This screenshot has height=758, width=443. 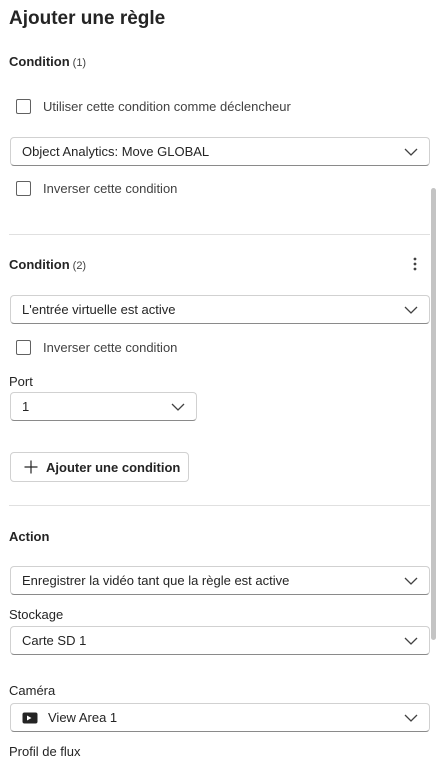 I want to click on condition-1-select-value: Object Analytics: Move GLOBAL, so click(x=116, y=151).